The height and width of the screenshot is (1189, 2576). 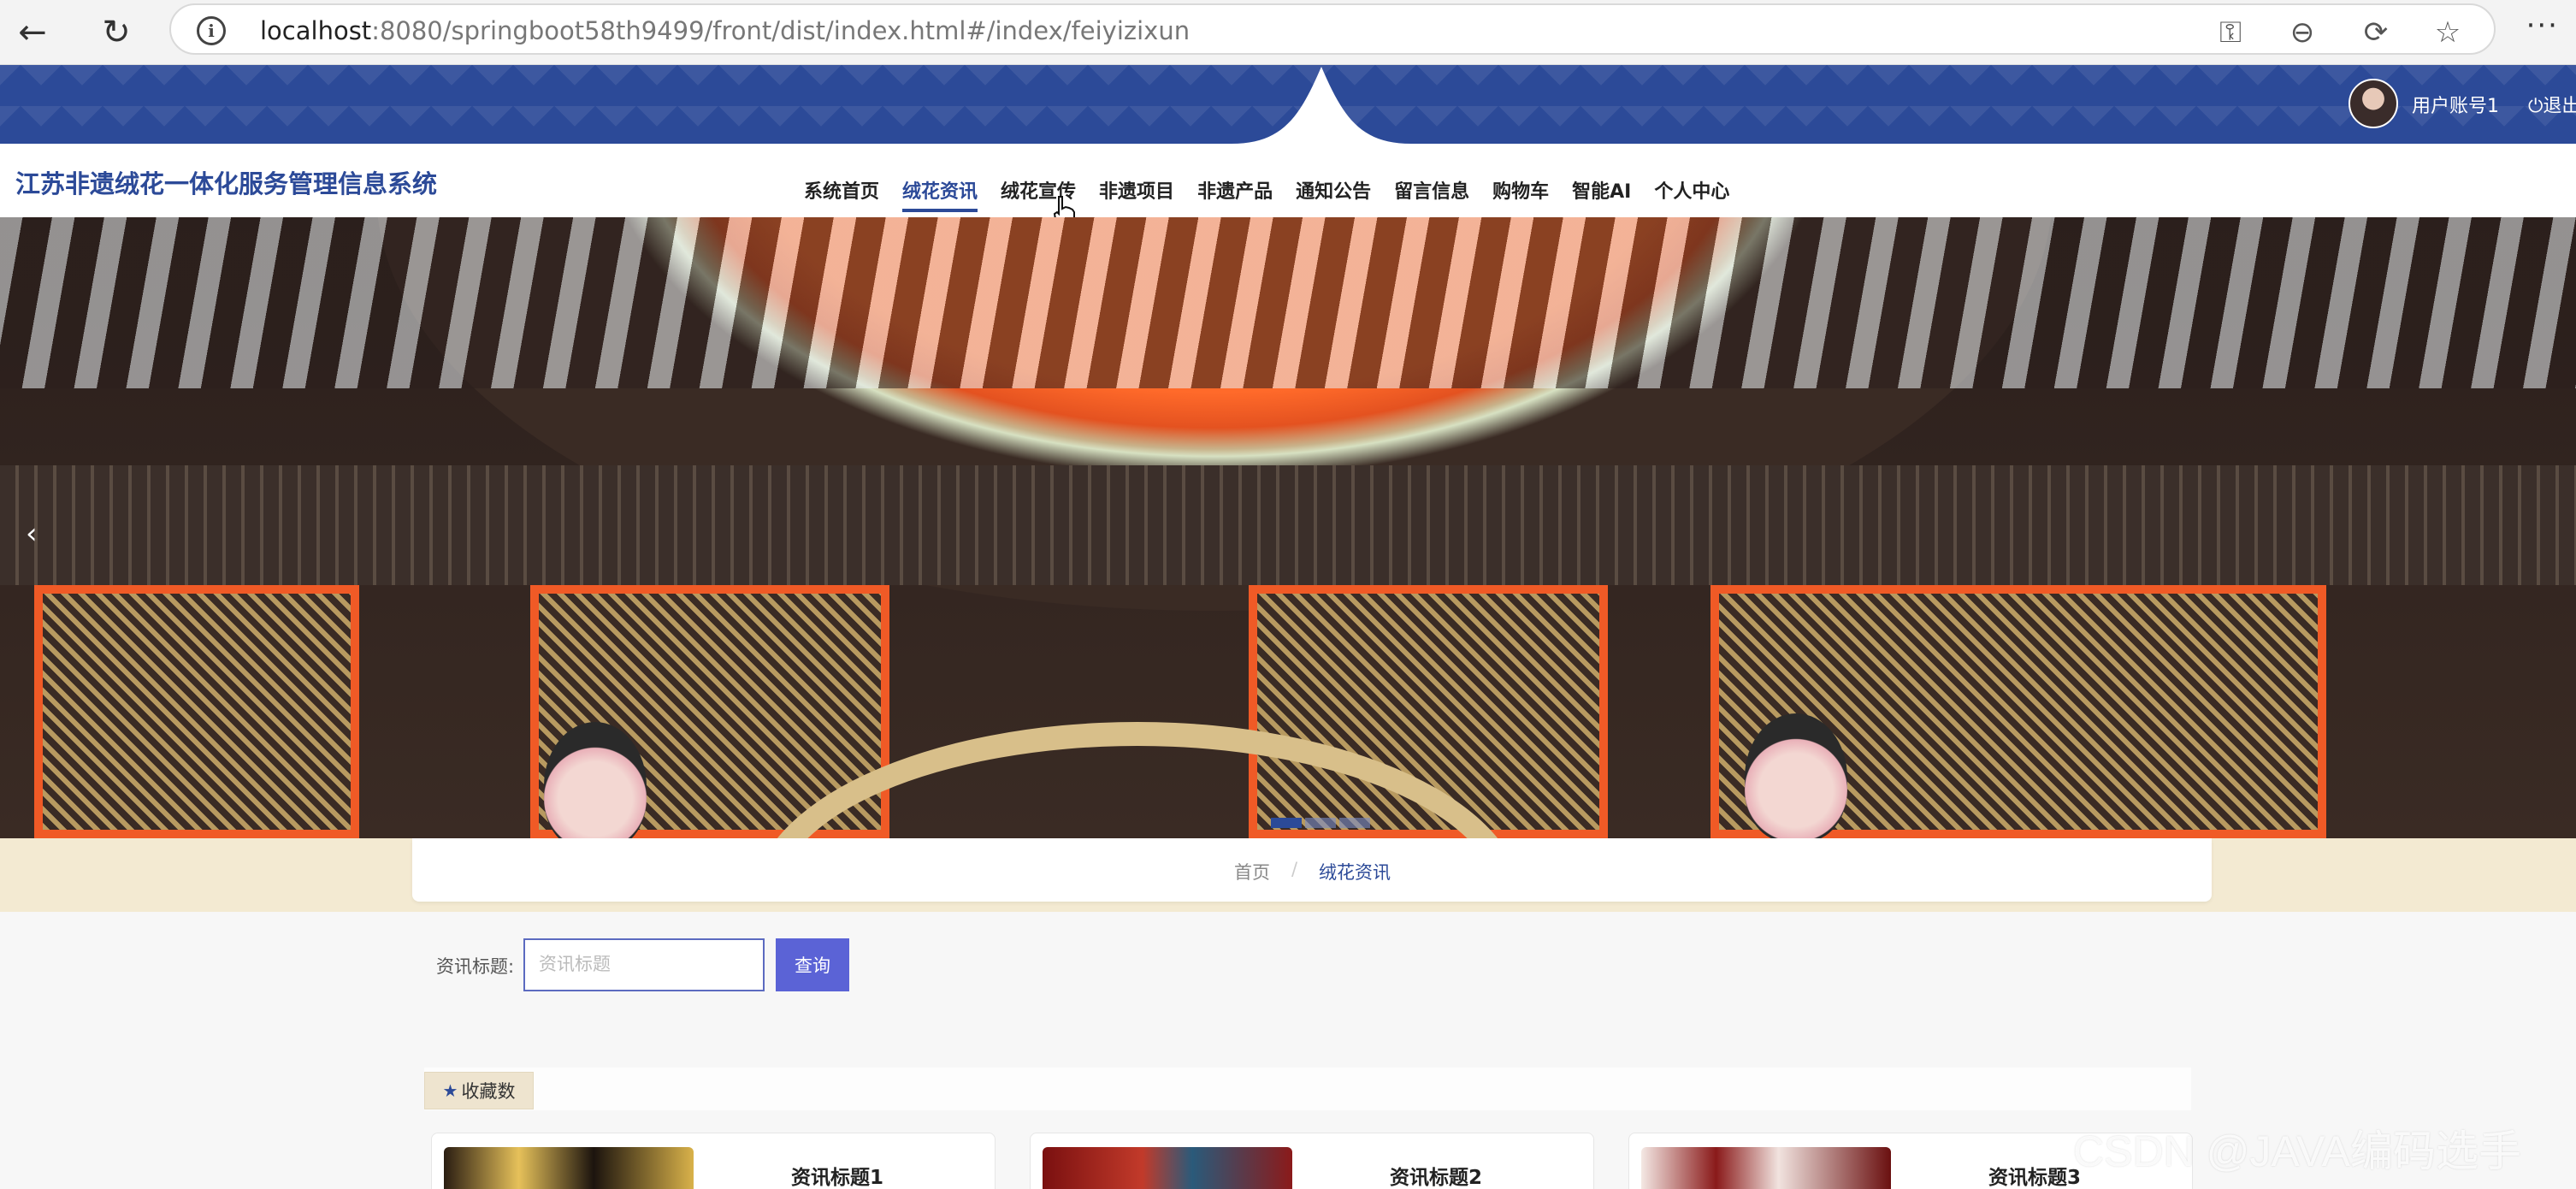 I want to click on menu-item-heritage-products: 非遗产品, so click(x=1235, y=194).